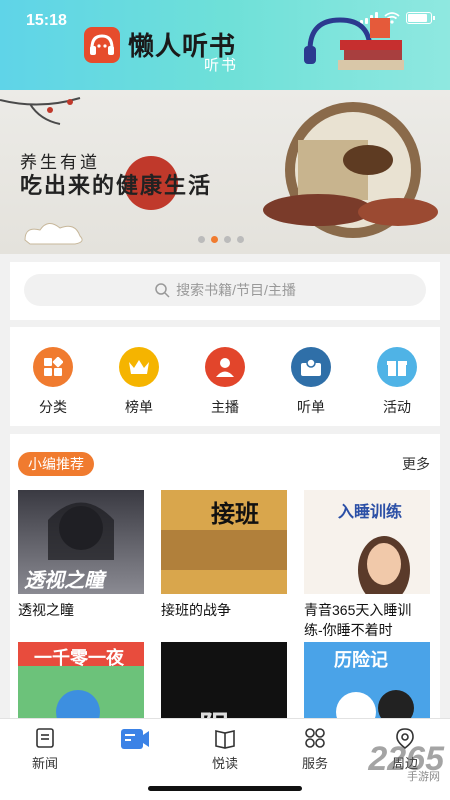 The width and height of the screenshot is (450, 800). I want to click on cover-title: 接班, so click(235, 514).